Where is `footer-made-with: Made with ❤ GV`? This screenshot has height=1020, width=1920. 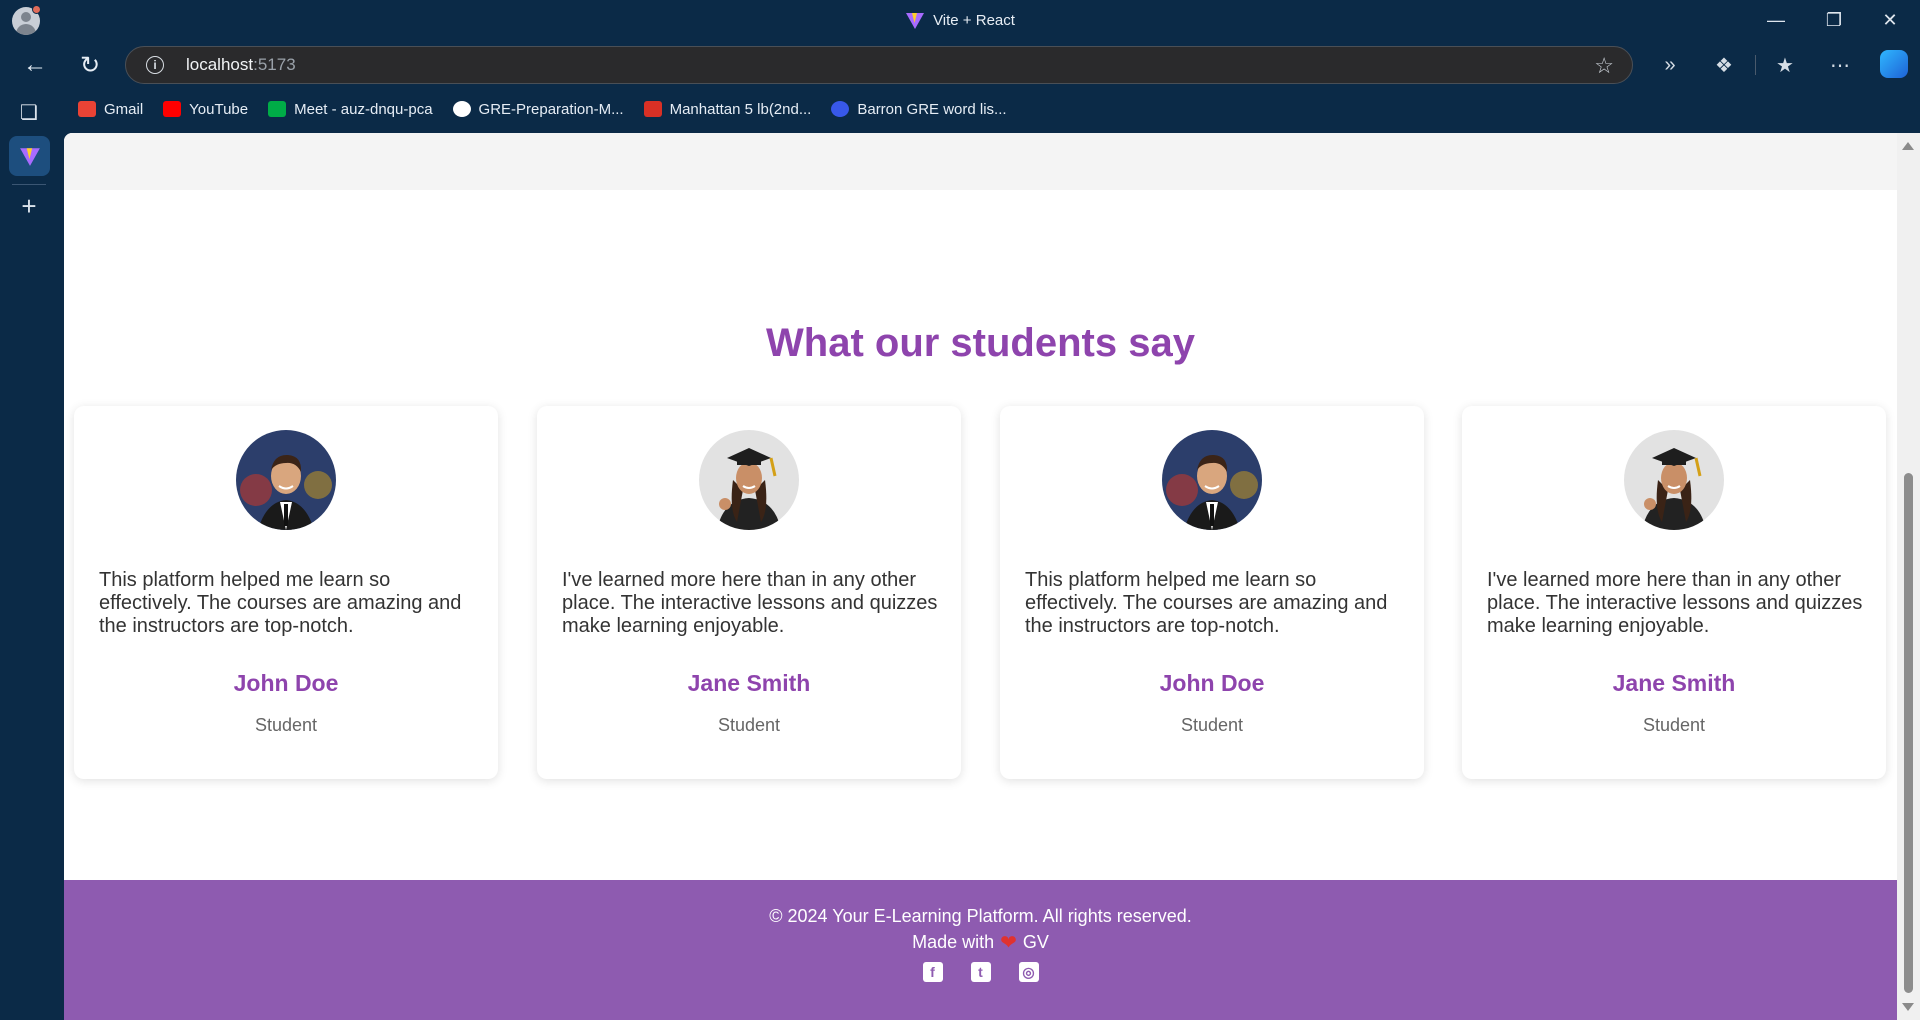
footer-made-with: Made with ❤ GV is located at coordinates (980, 942).